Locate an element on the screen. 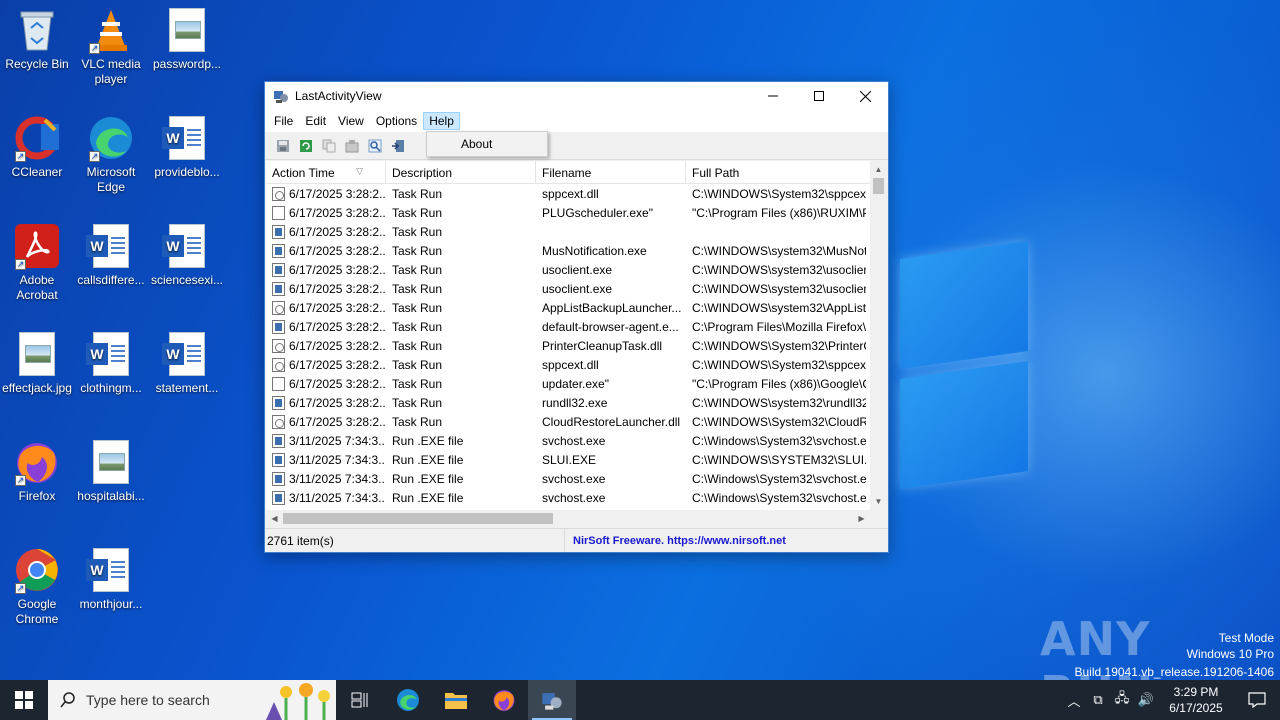 The image size is (1280, 720). copy-button is located at coordinates (328, 145).